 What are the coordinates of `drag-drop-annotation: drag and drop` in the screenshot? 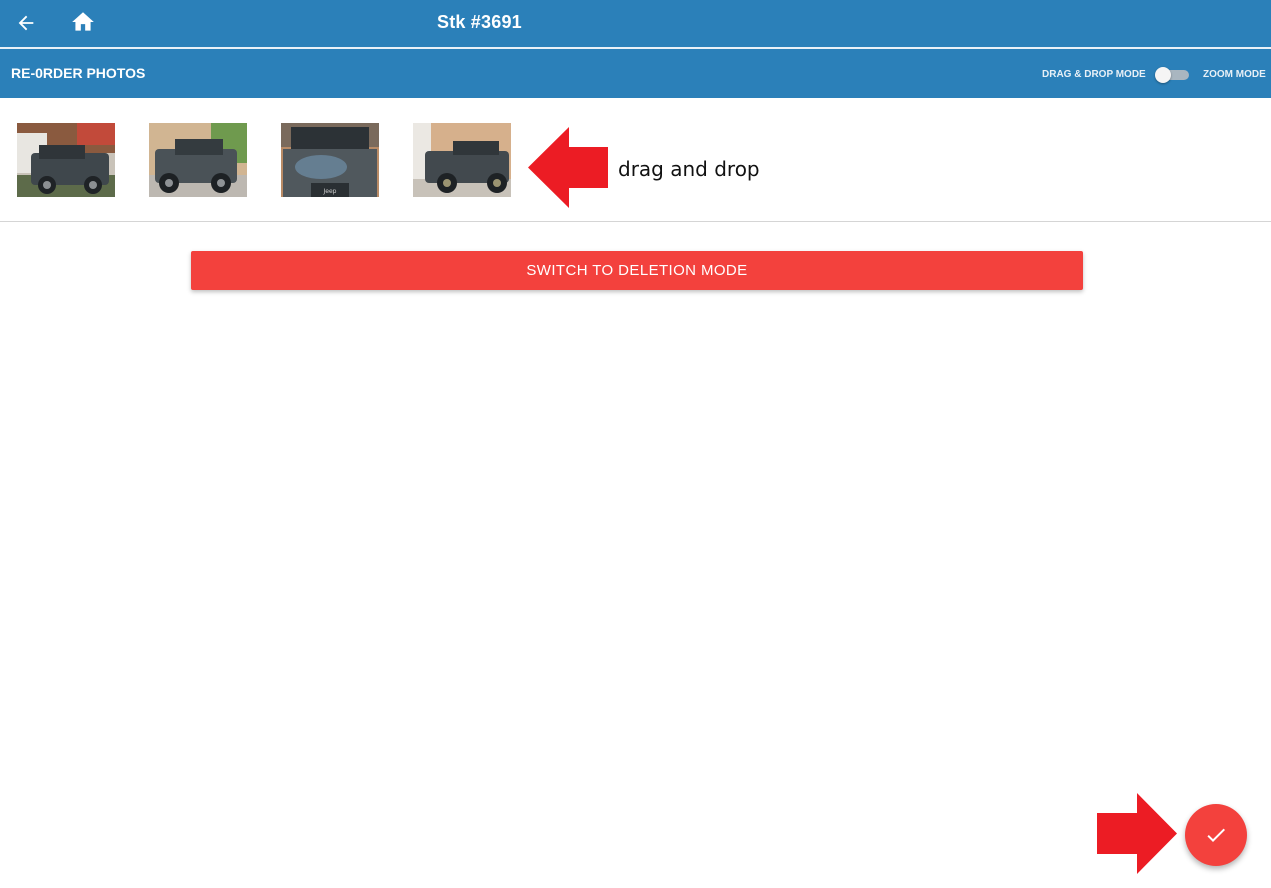 It's located at (689, 169).